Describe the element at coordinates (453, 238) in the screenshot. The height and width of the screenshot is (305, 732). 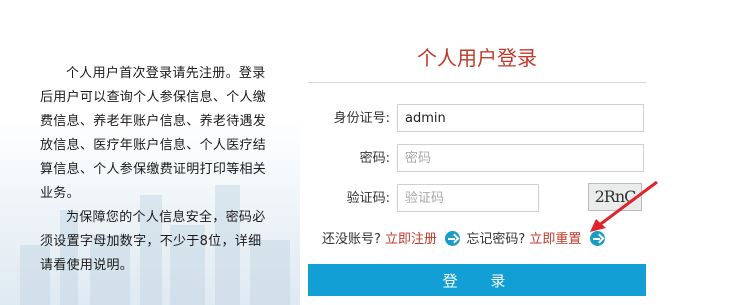
I see `register-arrow-icon` at that location.